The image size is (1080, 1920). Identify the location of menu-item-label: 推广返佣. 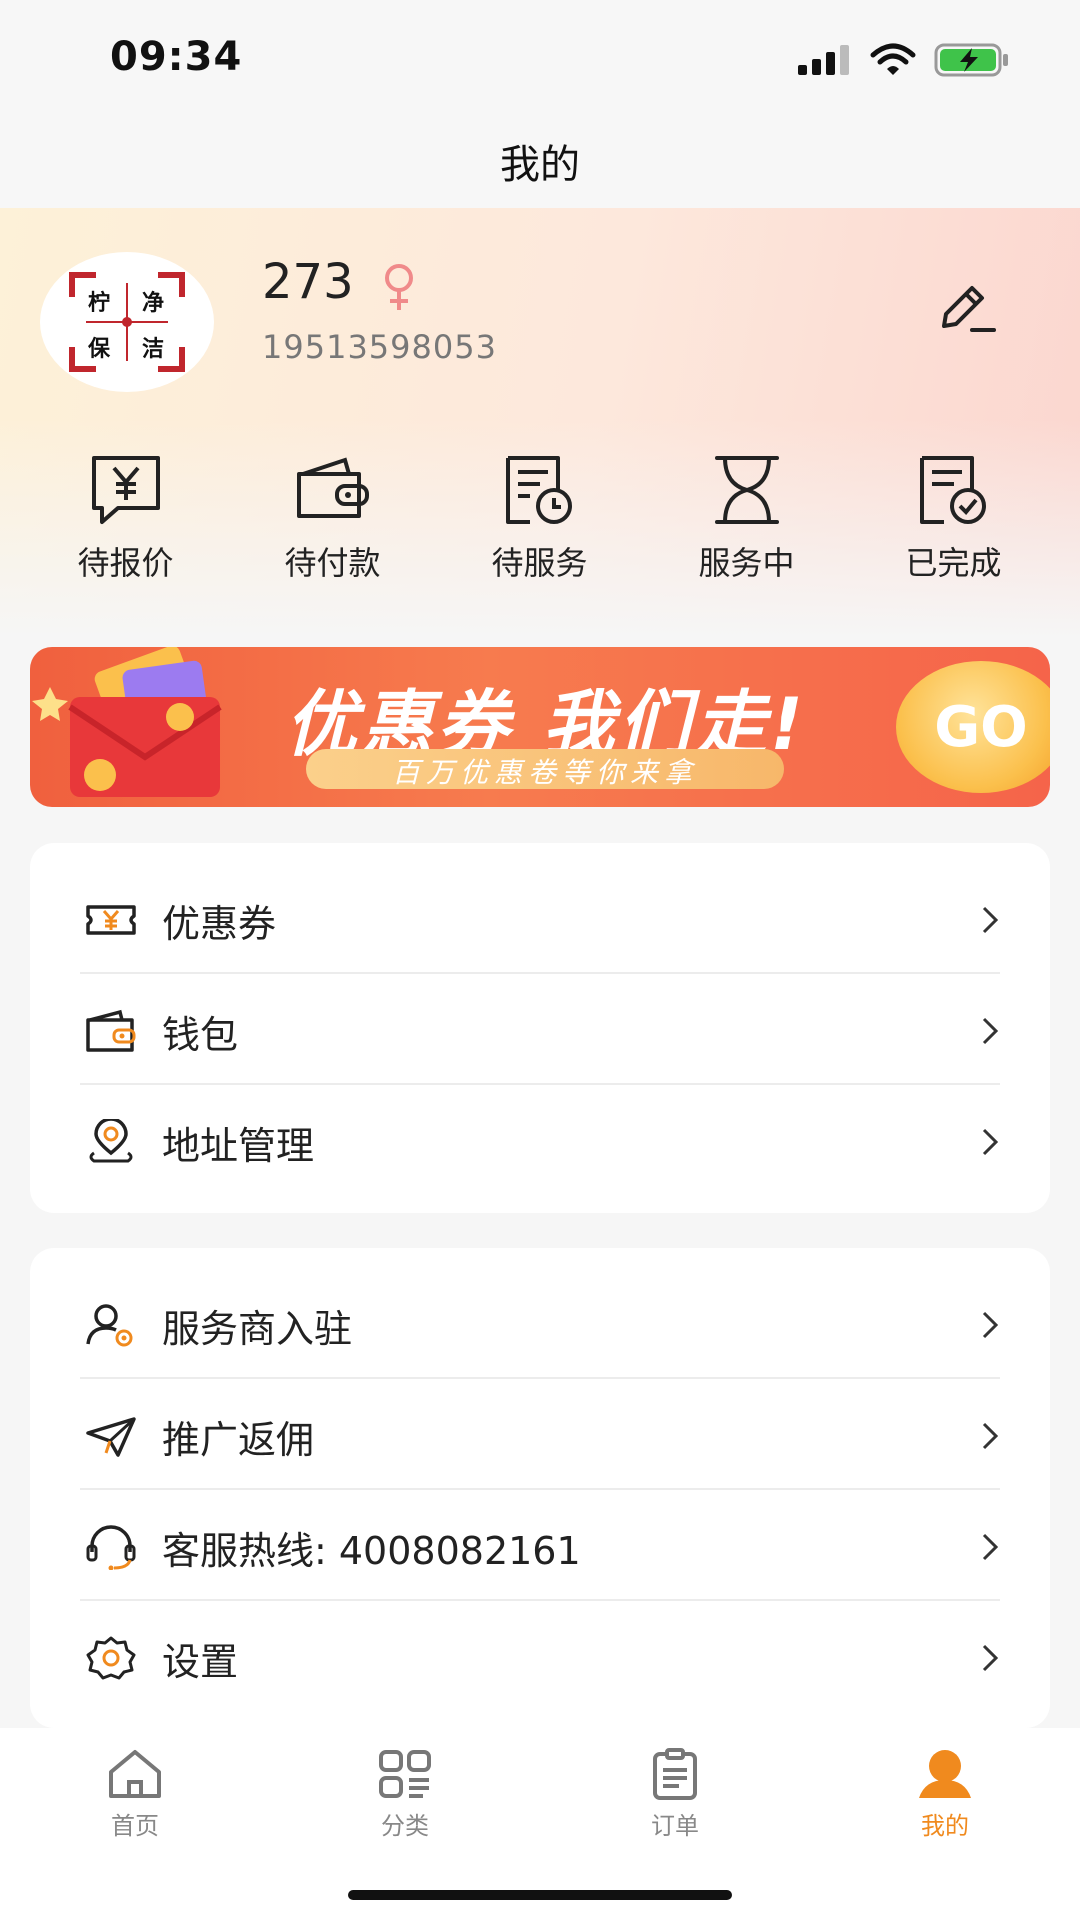
(238, 1440).